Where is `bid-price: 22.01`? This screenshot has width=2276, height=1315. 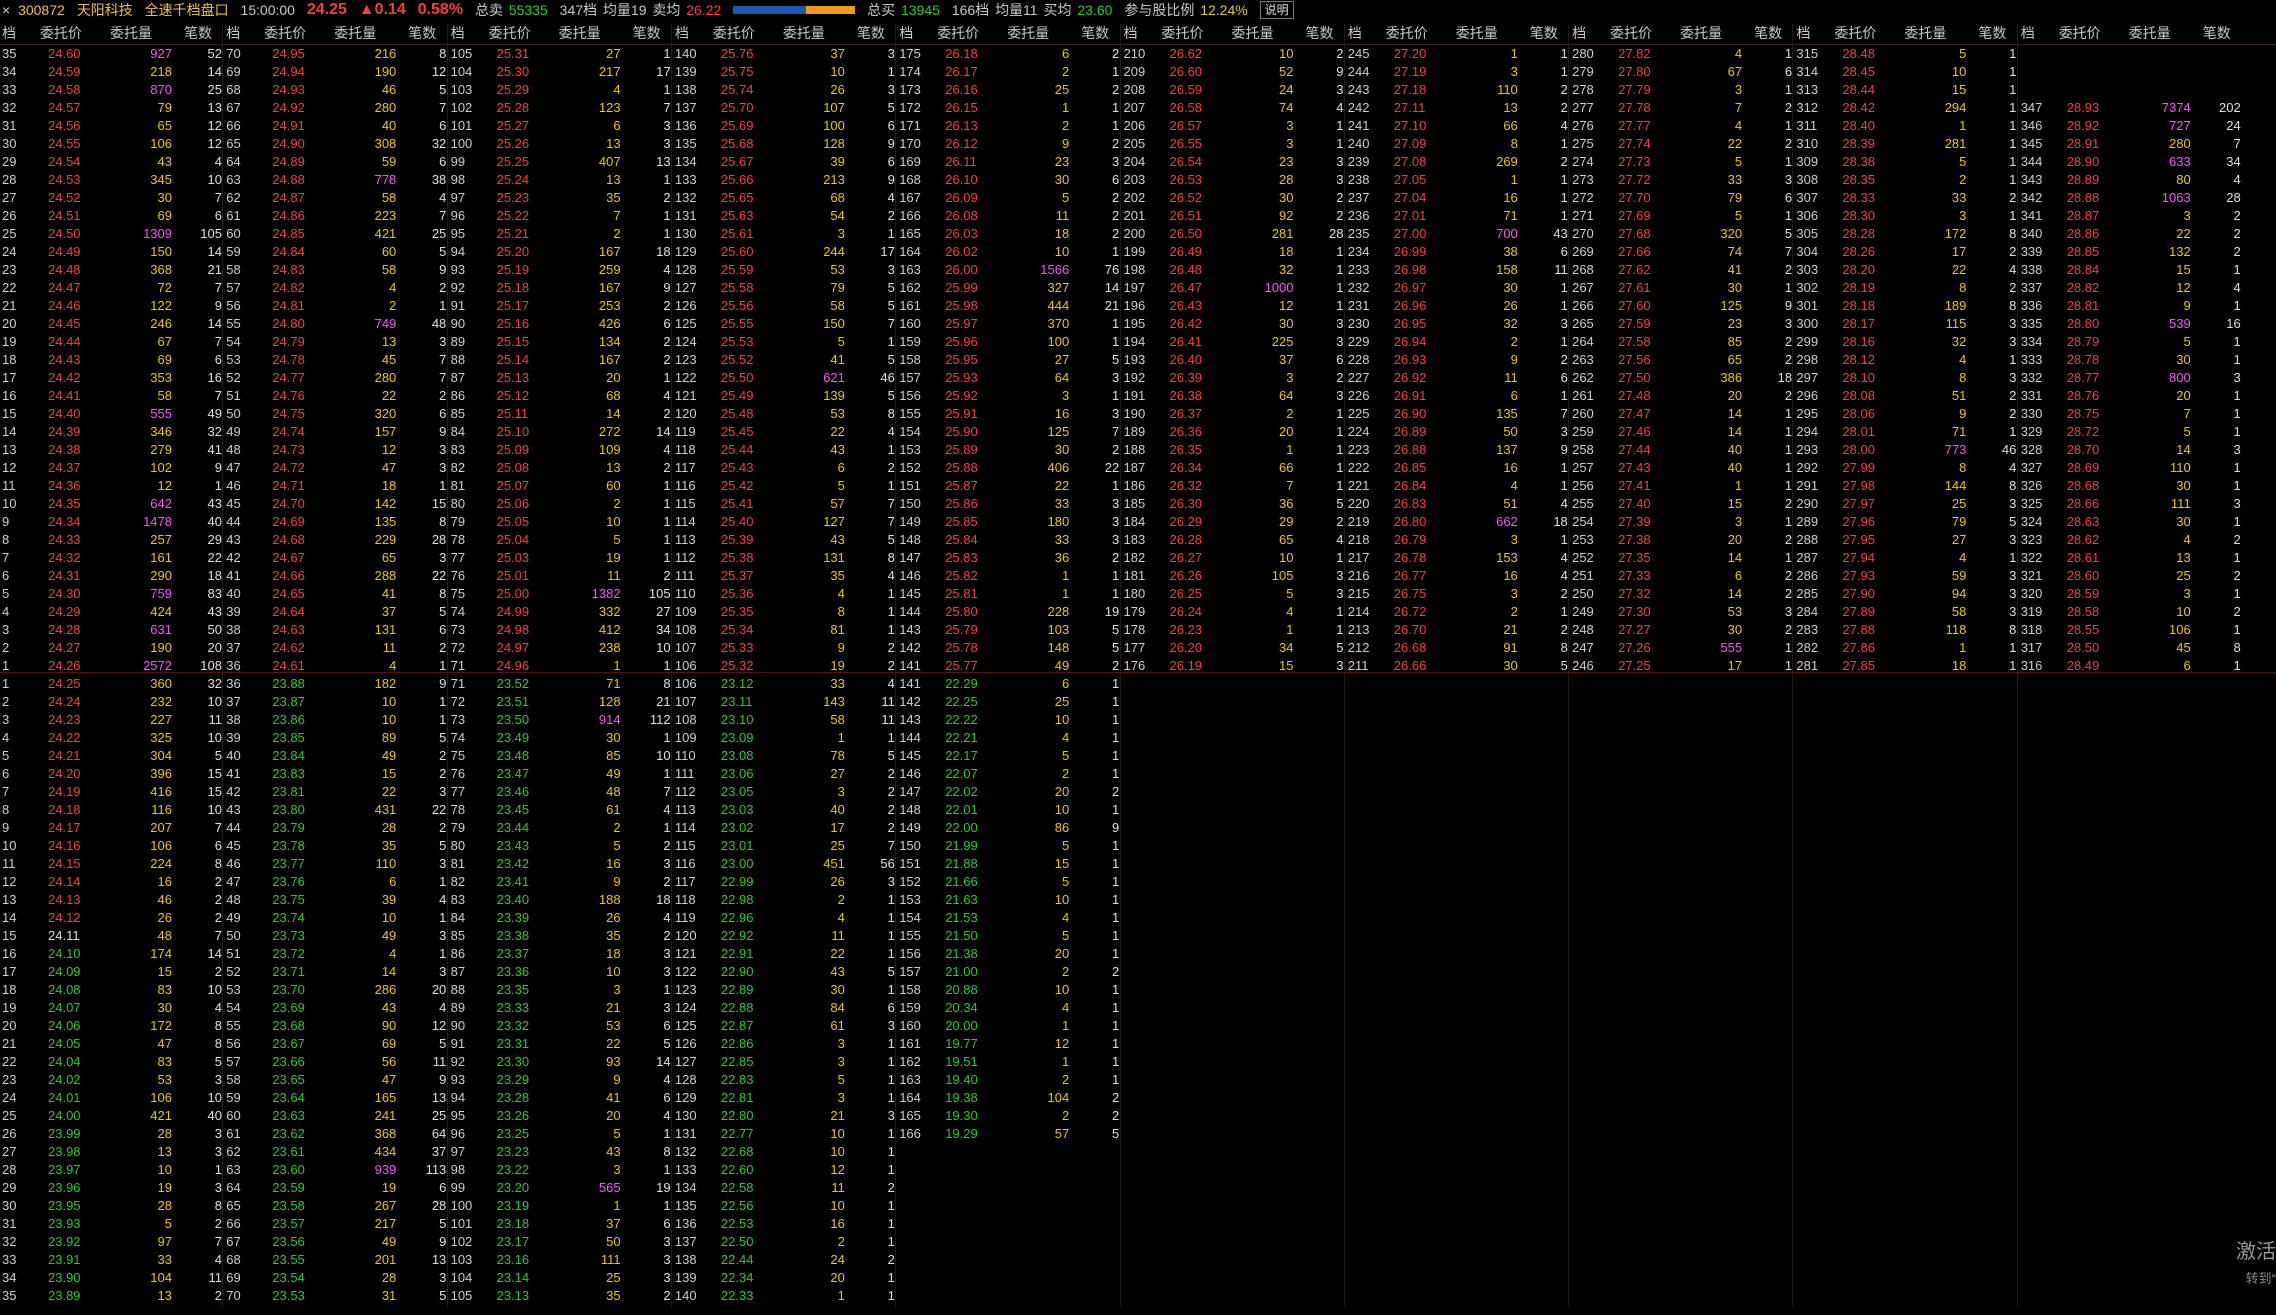 bid-price: 22.01 is located at coordinates (961, 809).